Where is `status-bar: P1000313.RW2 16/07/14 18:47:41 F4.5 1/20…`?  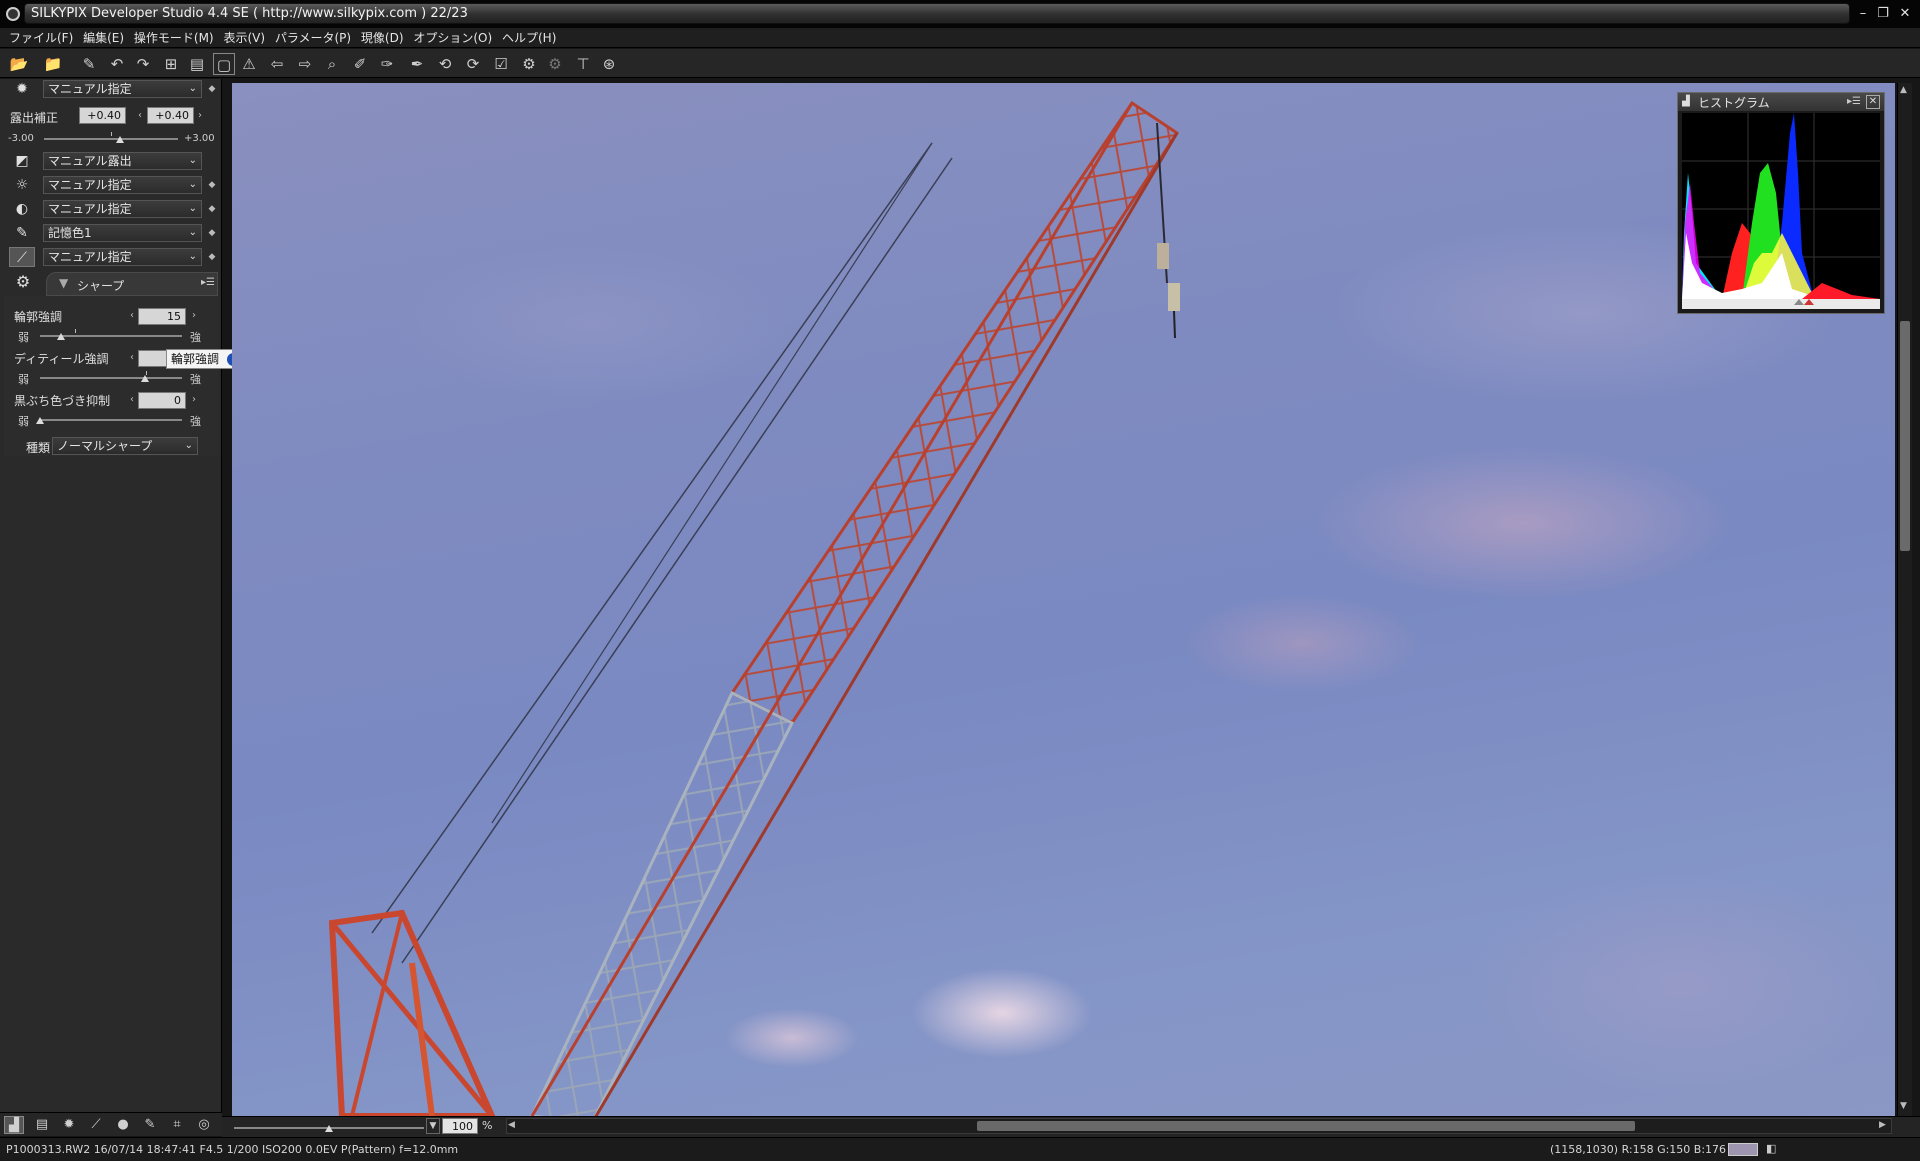 status-bar: P1000313.RW2 16/07/14 18:47:41 F4.5 1/20… is located at coordinates (960, 1149).